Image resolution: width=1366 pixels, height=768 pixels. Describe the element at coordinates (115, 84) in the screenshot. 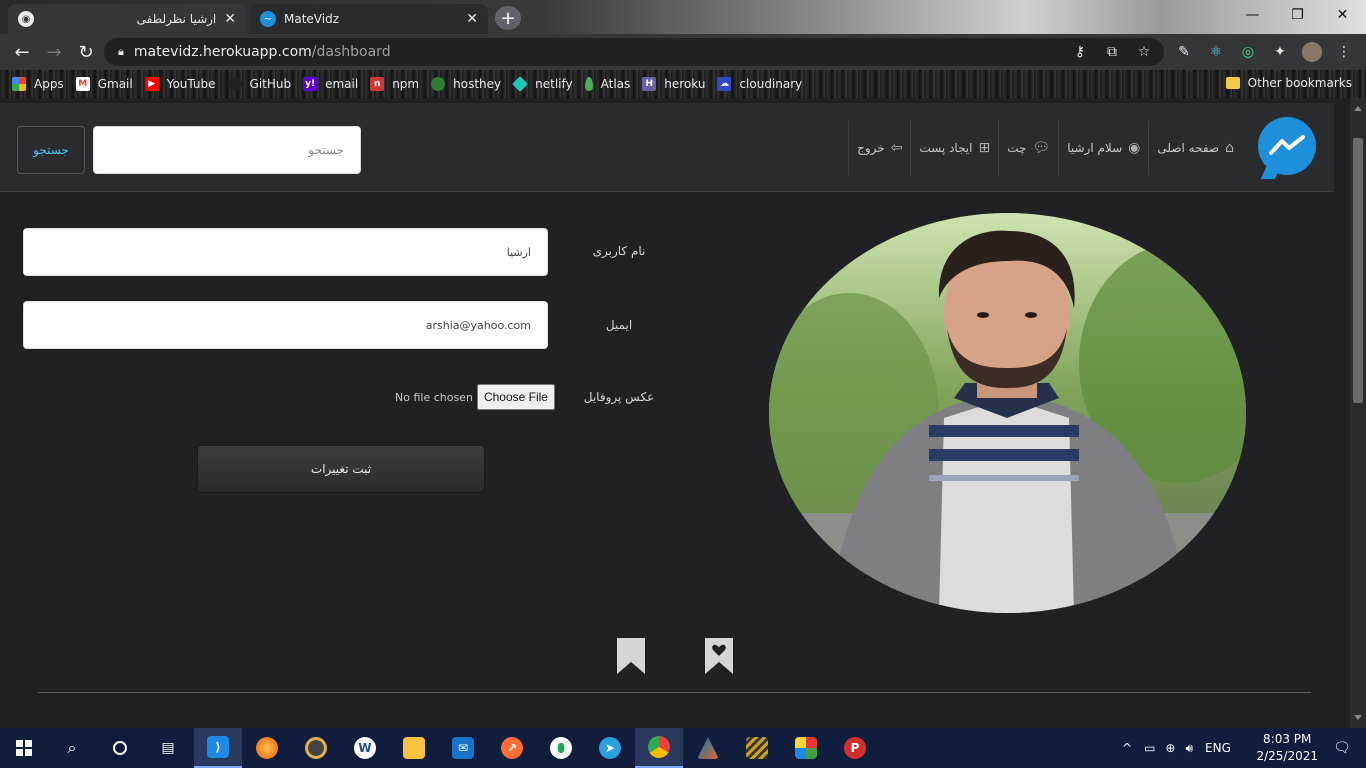

I see `bookmark-label: Gmail` at that location.